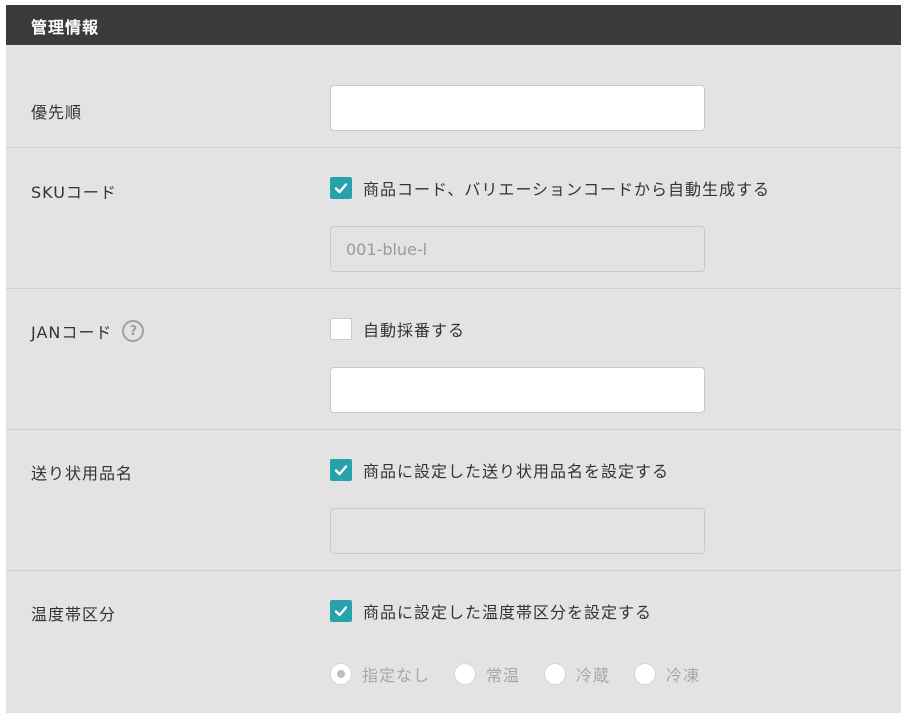  I want to click on sku-auto-generate-label: 商品コード、バリエーションコードから自動生成する, so click(567, 189).